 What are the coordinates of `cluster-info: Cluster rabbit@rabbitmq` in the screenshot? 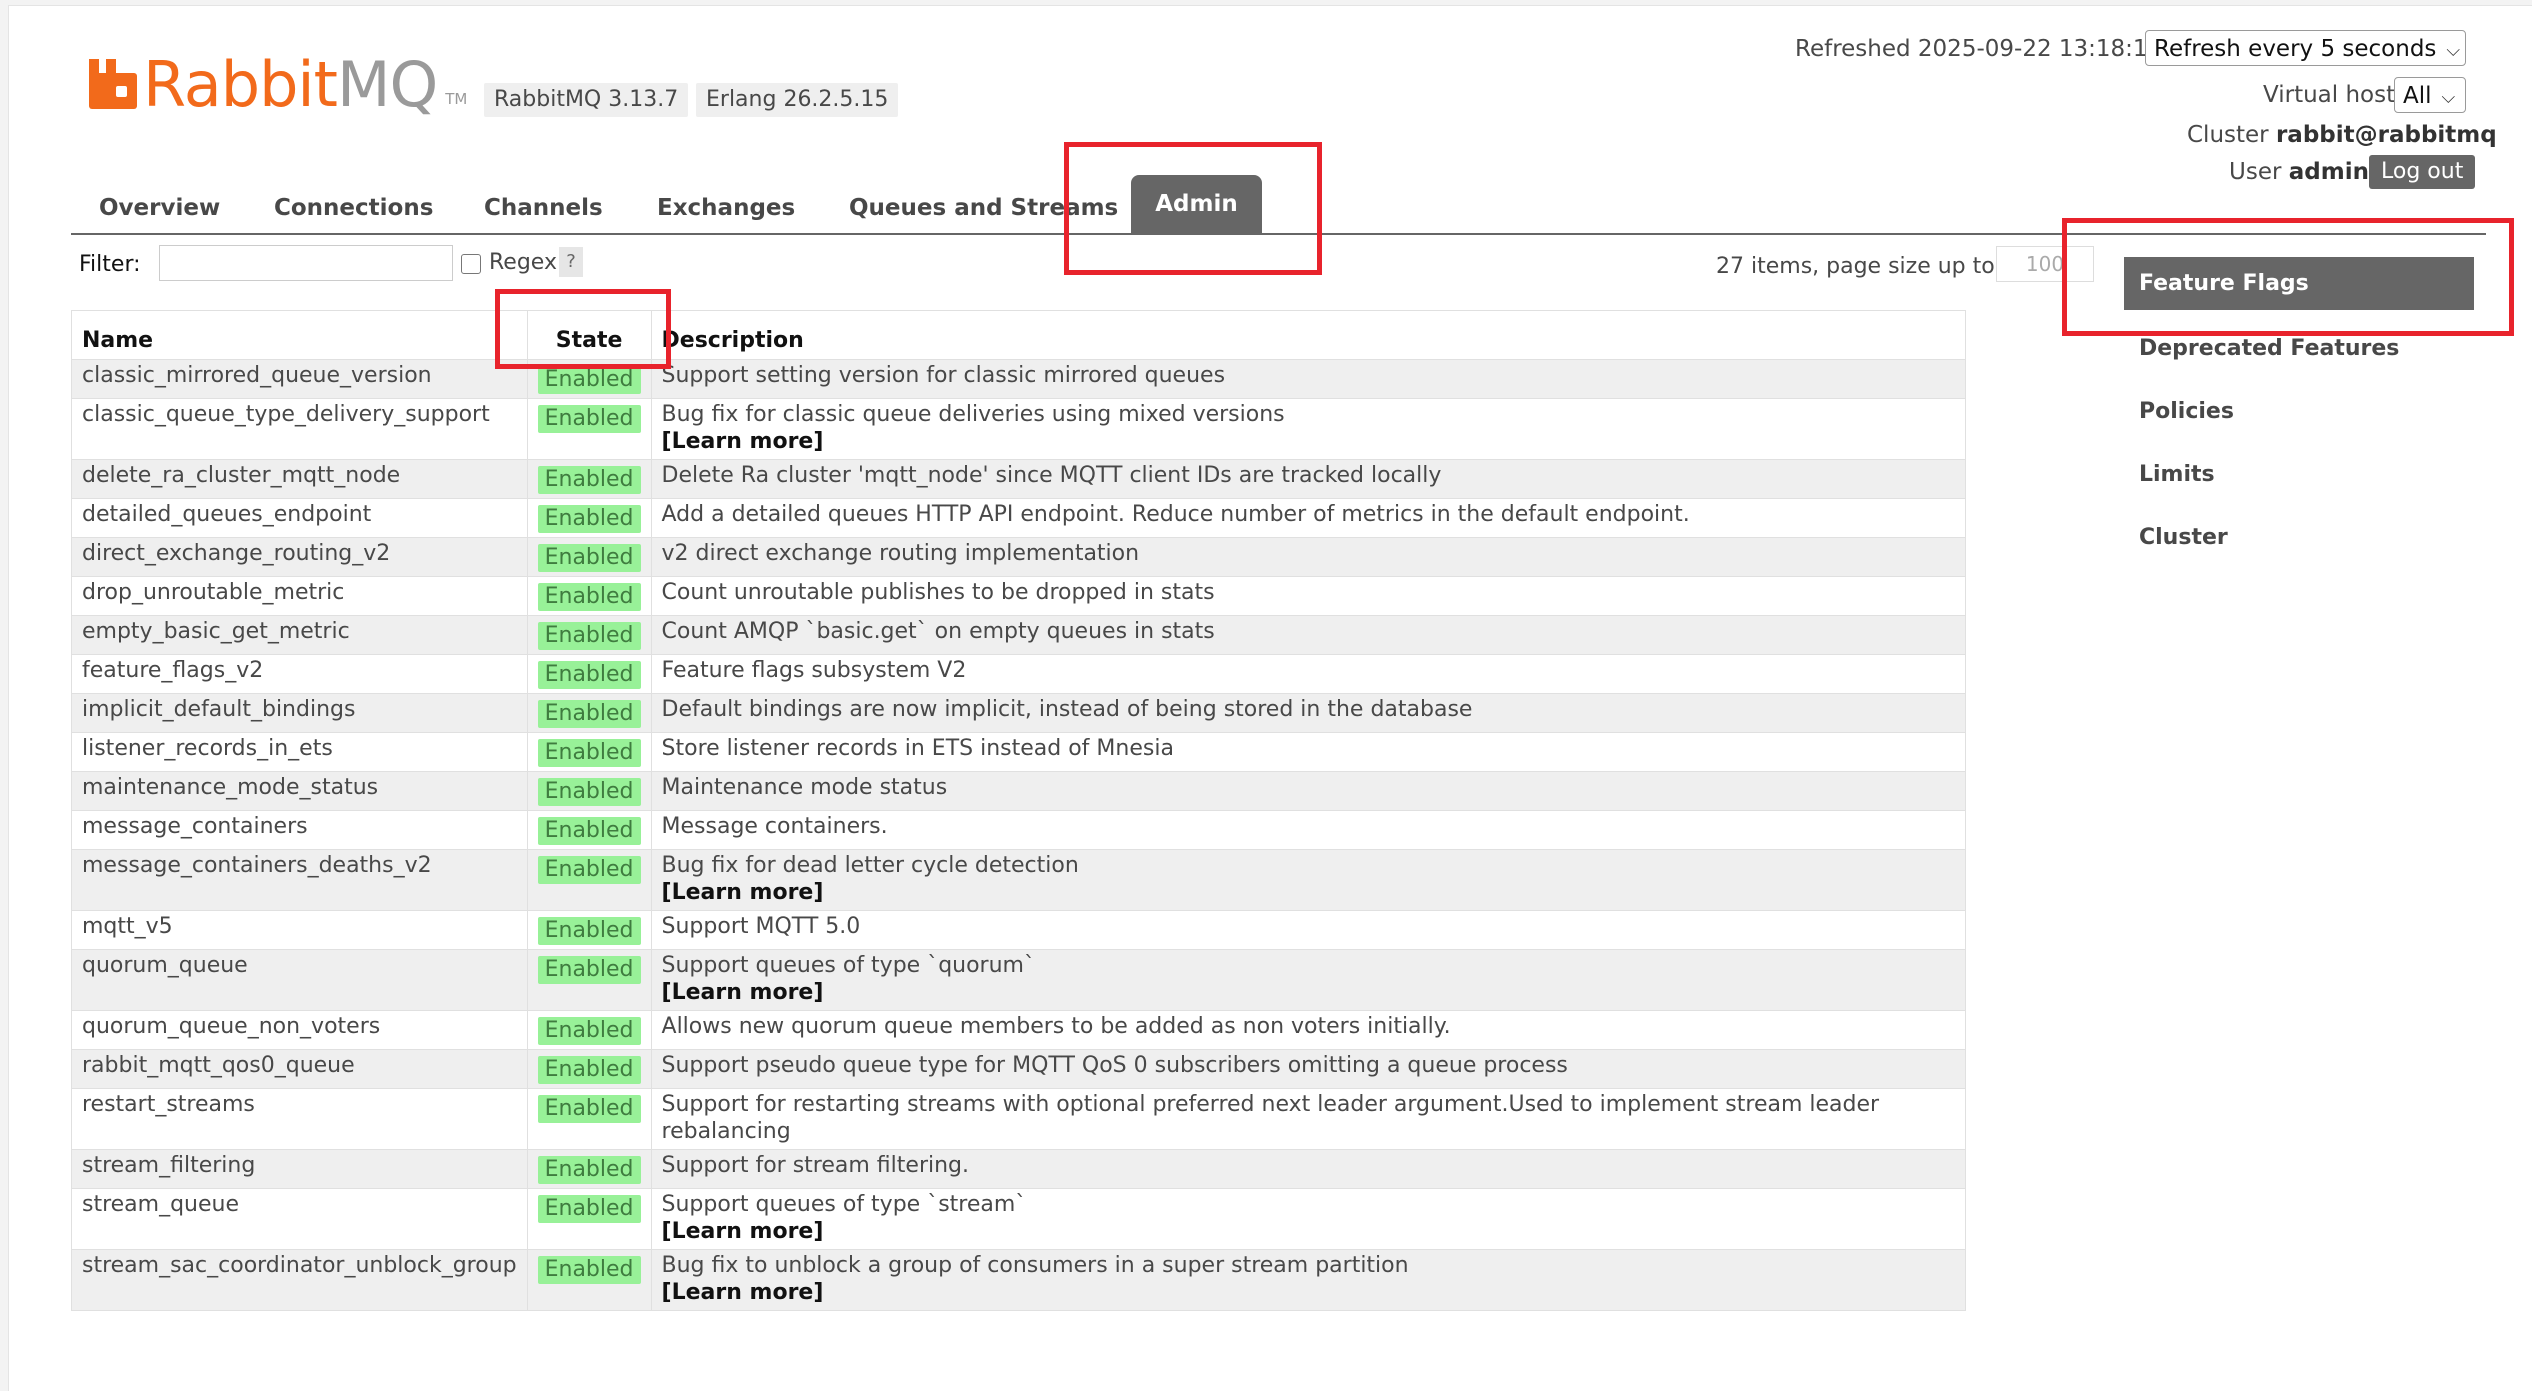 It's located at (2342, 135).